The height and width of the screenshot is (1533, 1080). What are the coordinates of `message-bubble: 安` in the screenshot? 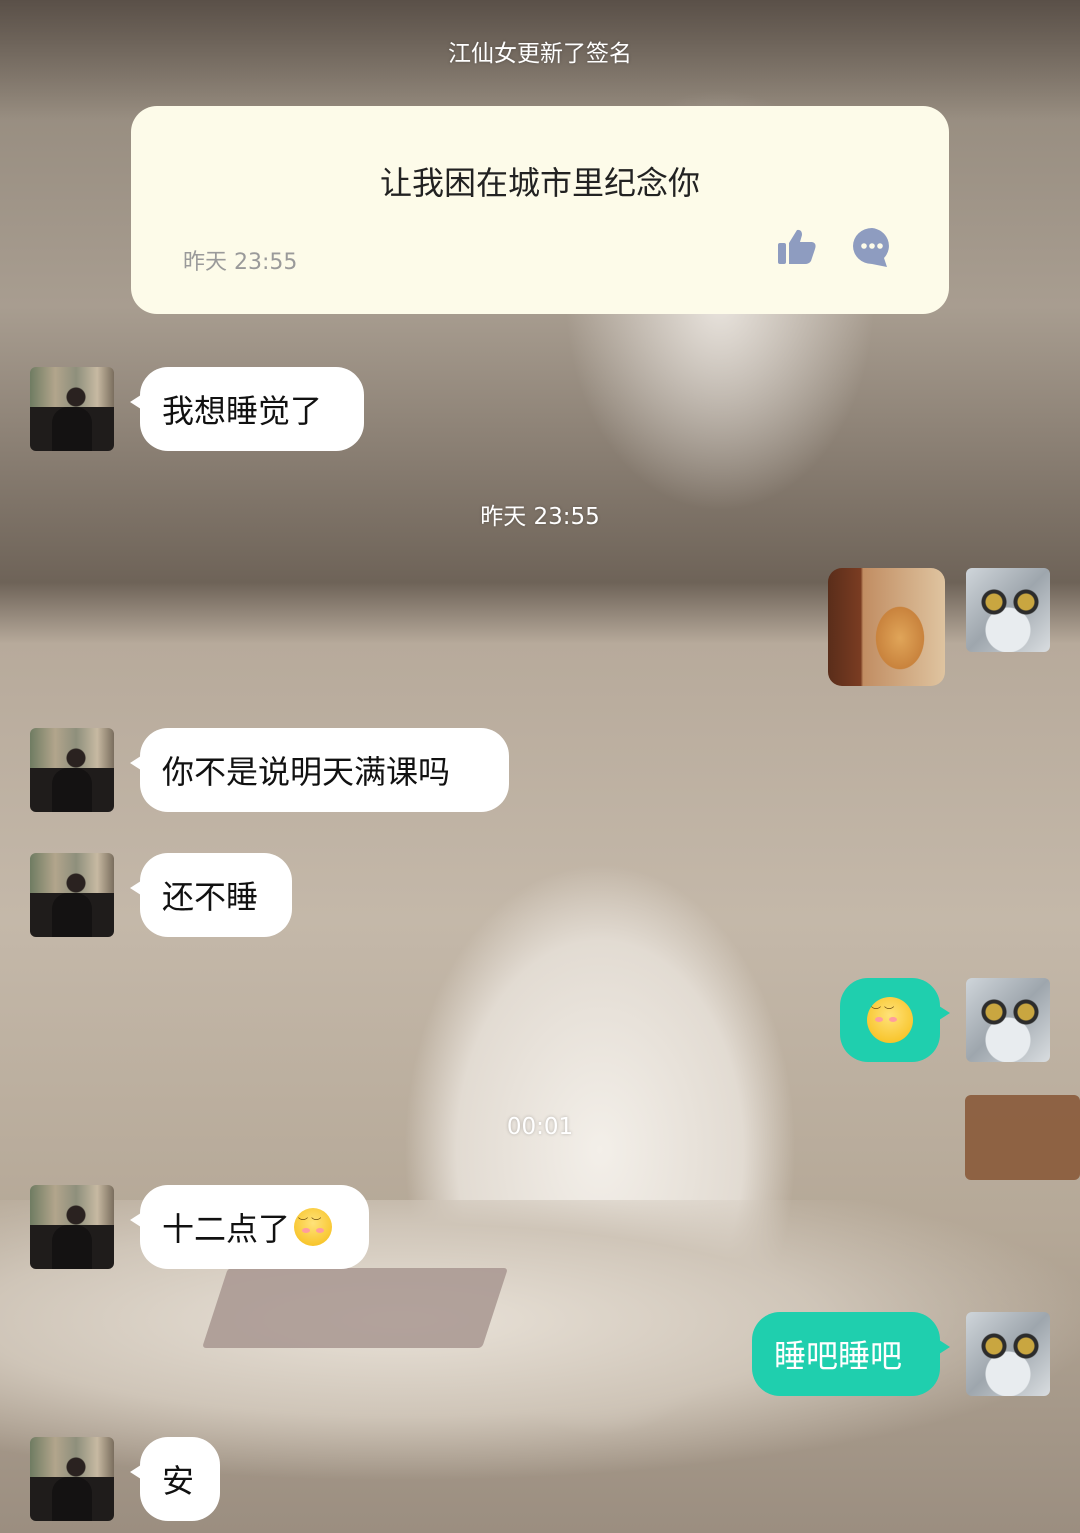 It's located at (175, 1479).